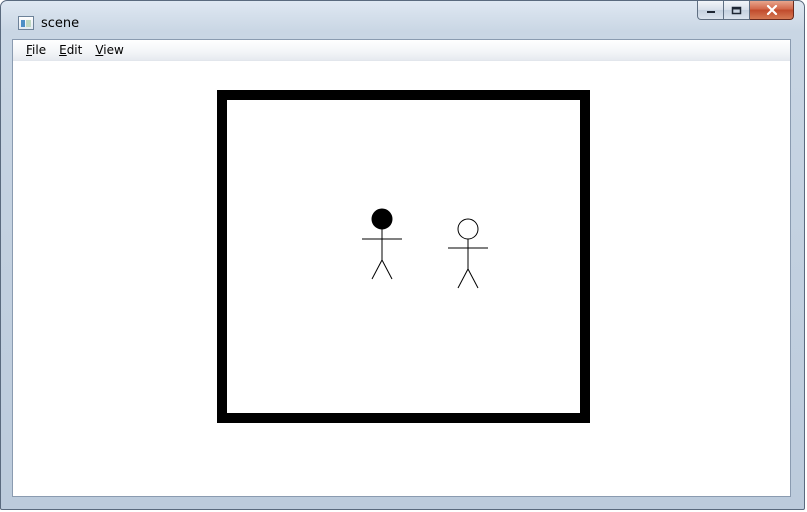  Describe the element at coordinates (382, 219) in the screenshot. I see `figure-head-filled` at that location.